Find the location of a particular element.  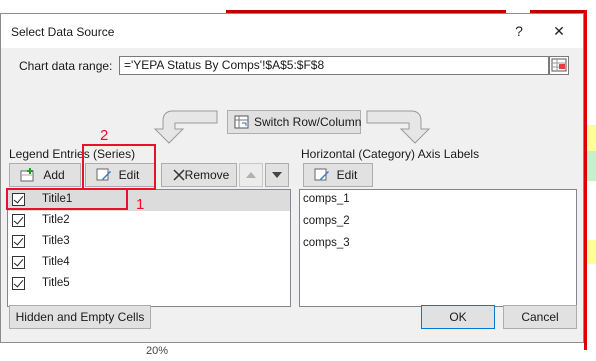

move-up-button is located at coordinates (251, 175).